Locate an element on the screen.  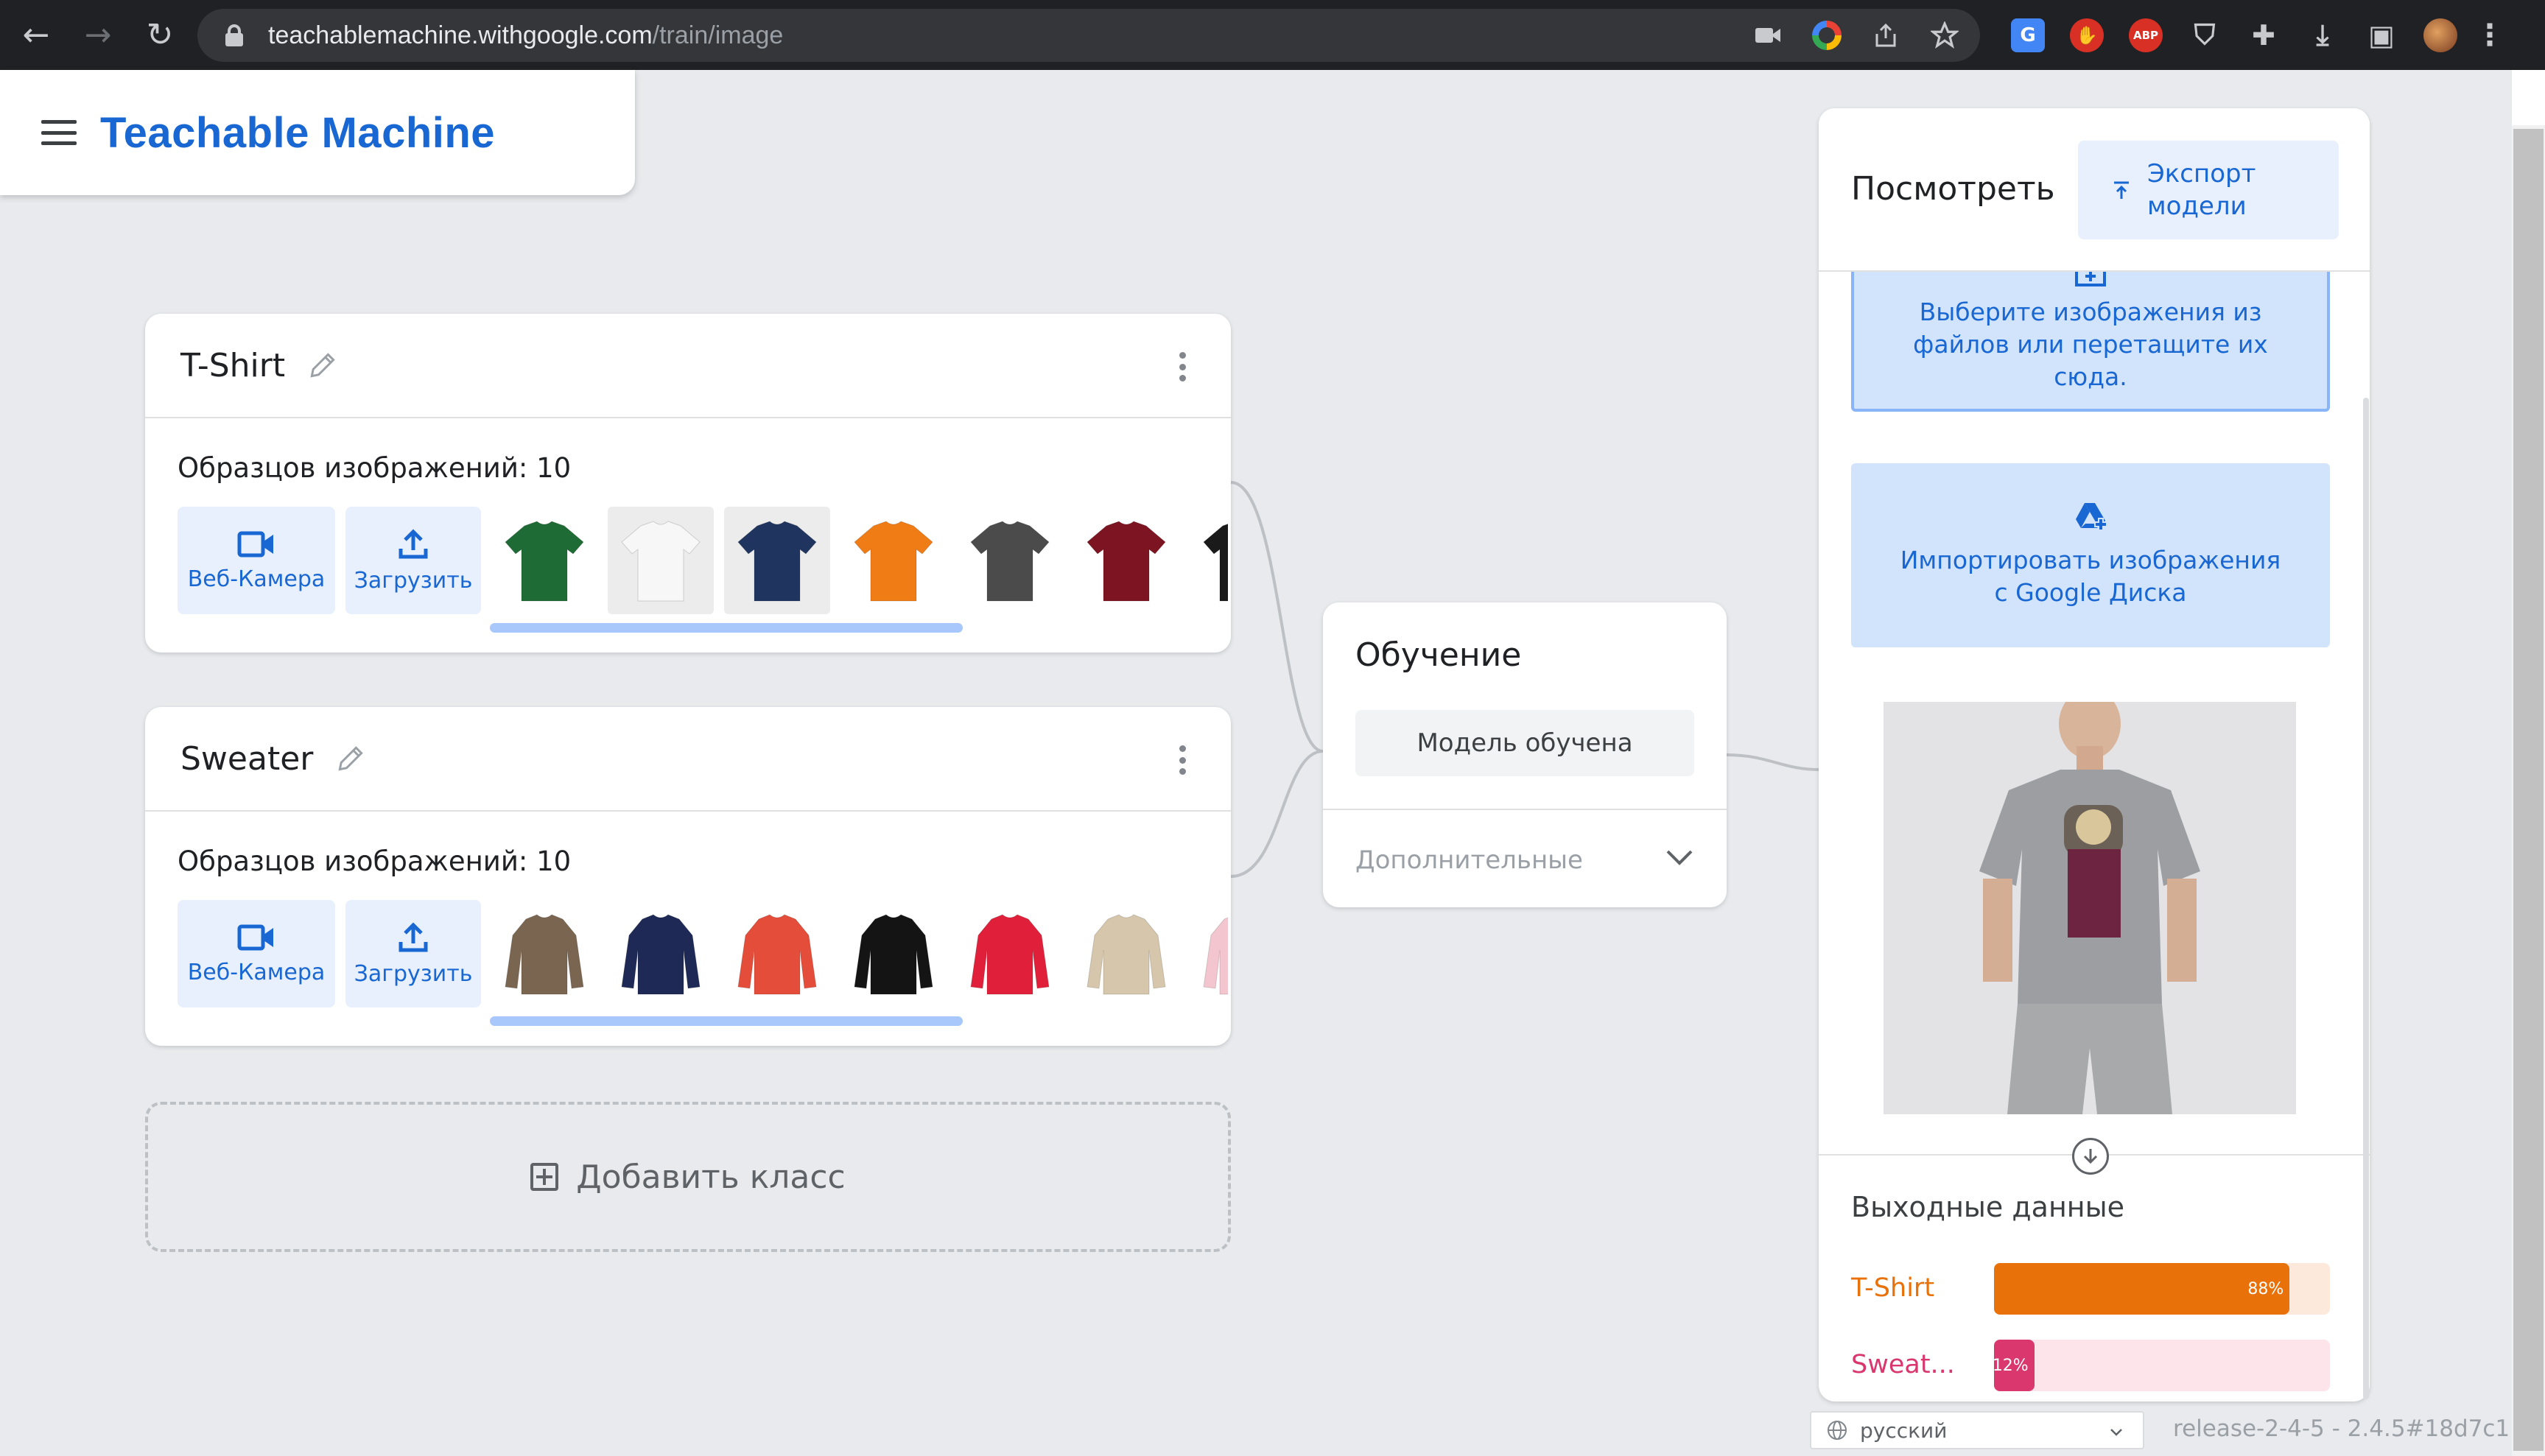
upload-arrow-icon is located at coordinates (2121, 190).